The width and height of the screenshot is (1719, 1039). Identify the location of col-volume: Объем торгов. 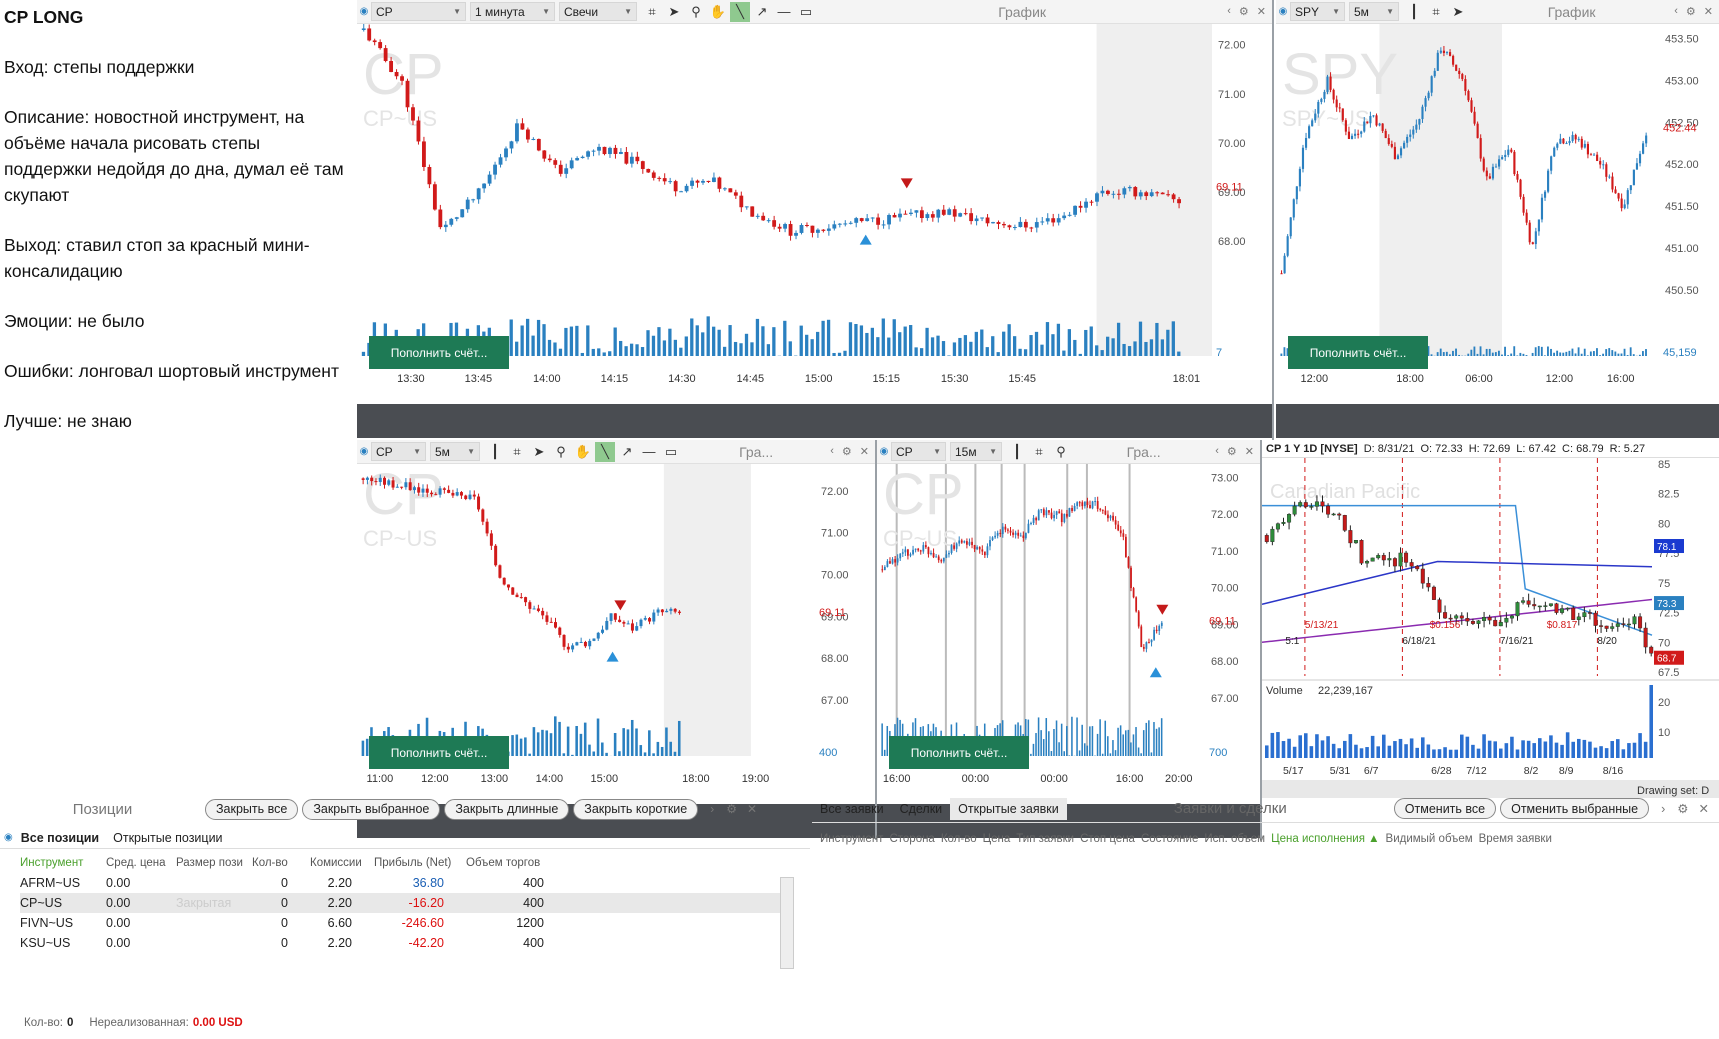
(516, 863).